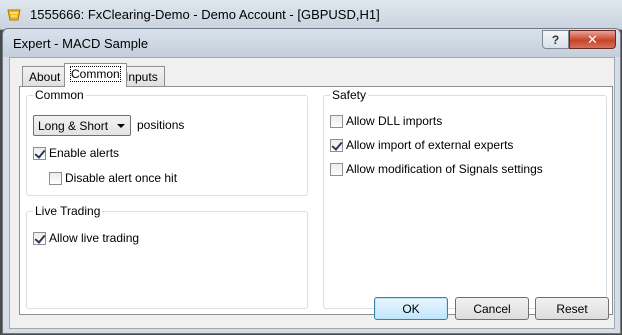 This screenshot has height=335, width=622. What do you see at coordinates (55, 178) in the screenshot?
I see `disable-alert-check-icon` at bounding box center [55, 178].